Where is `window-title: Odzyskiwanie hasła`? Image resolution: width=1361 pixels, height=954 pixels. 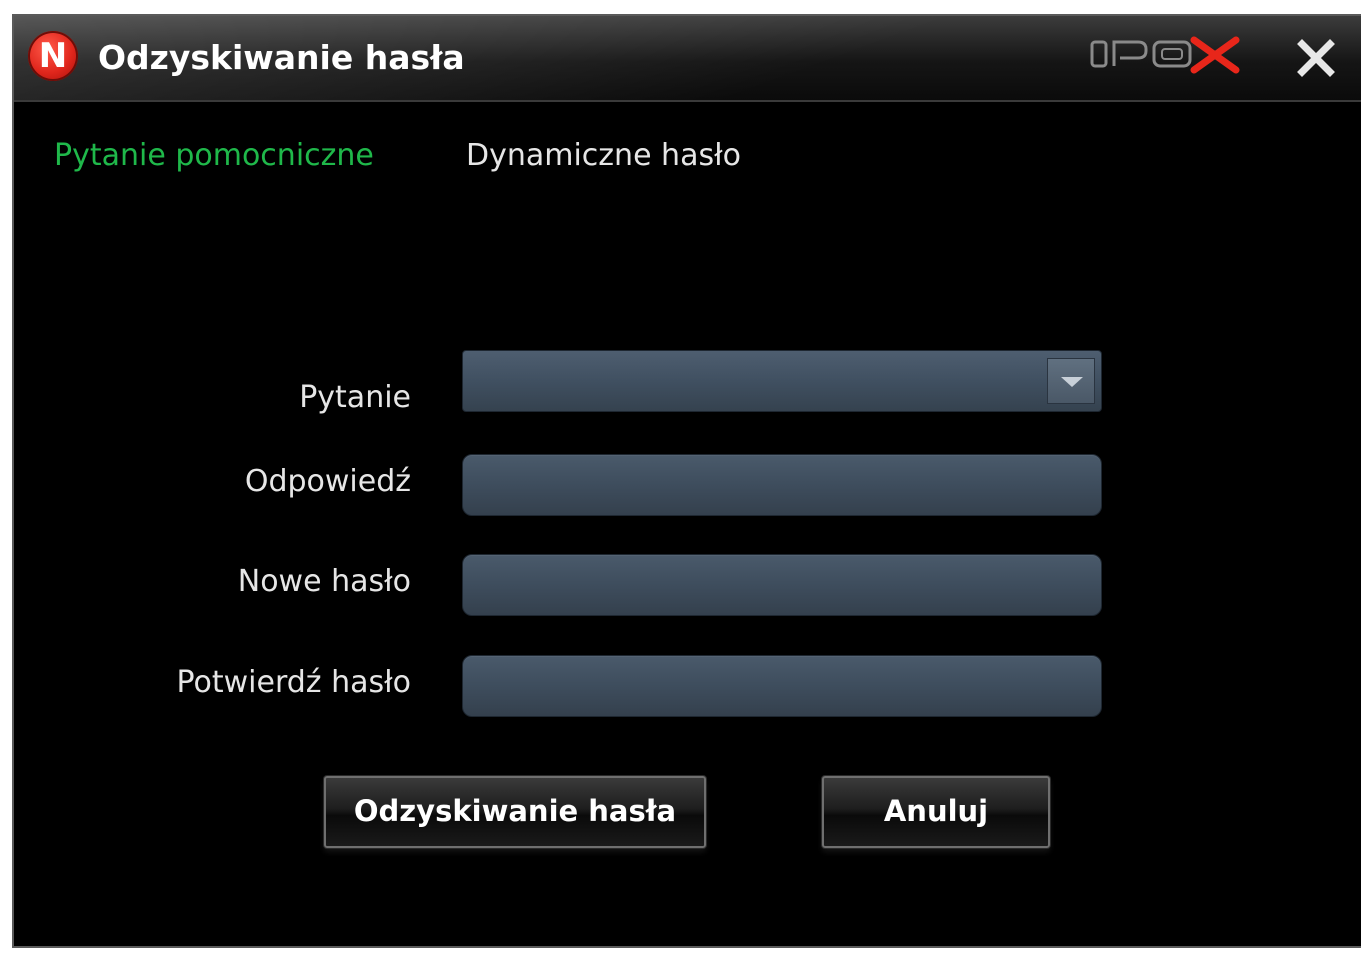
window-title: Odzyskiwanie hasła is located at coordinates (281, 57).